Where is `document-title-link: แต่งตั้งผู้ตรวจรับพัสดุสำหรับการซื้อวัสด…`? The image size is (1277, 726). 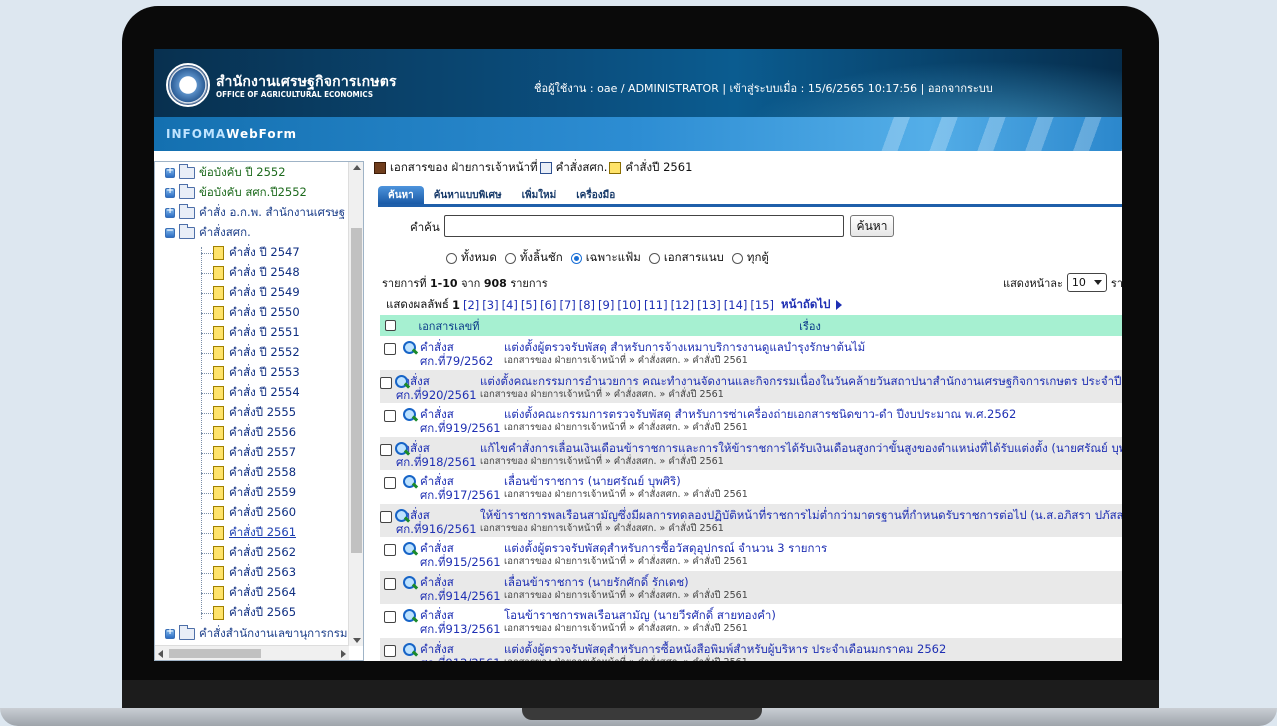
document-title-link: แต่งตั้งผู้ตรวจรับพัสดุสำหรับการซื้อวัสด… is located at coordinates (813, 548).